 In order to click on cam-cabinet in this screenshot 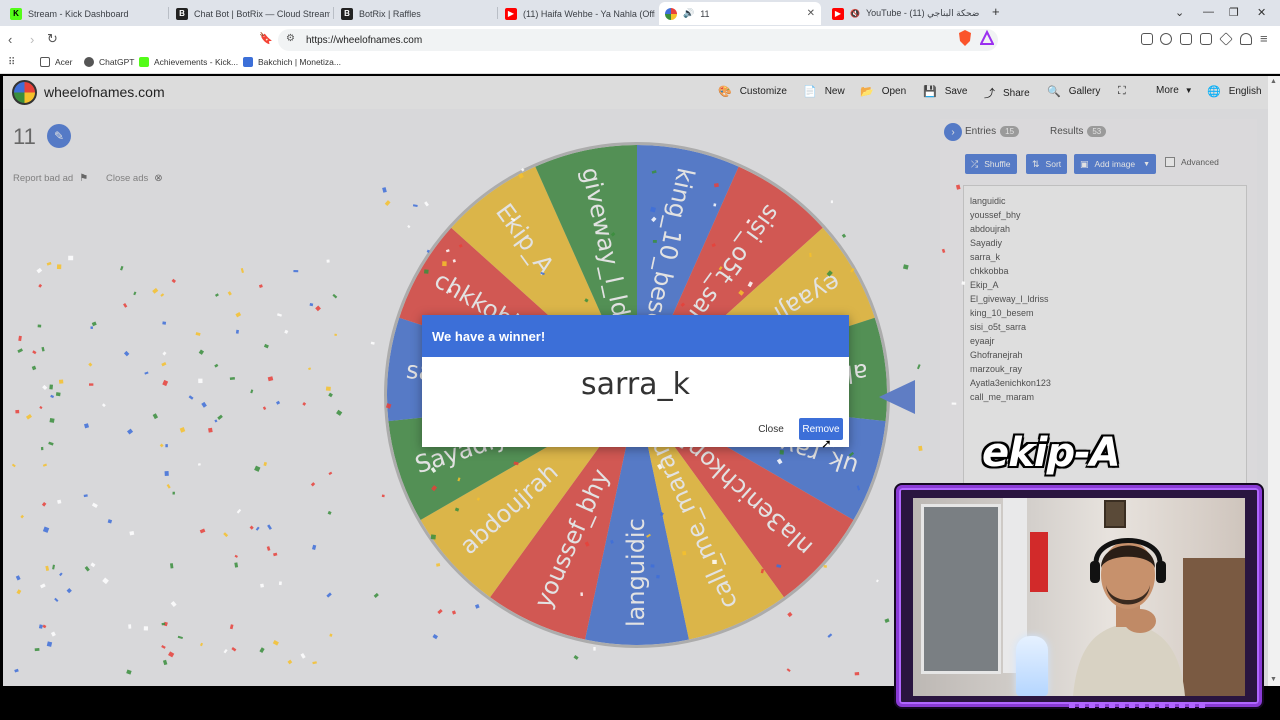, I will do `click(1214, 627)`.